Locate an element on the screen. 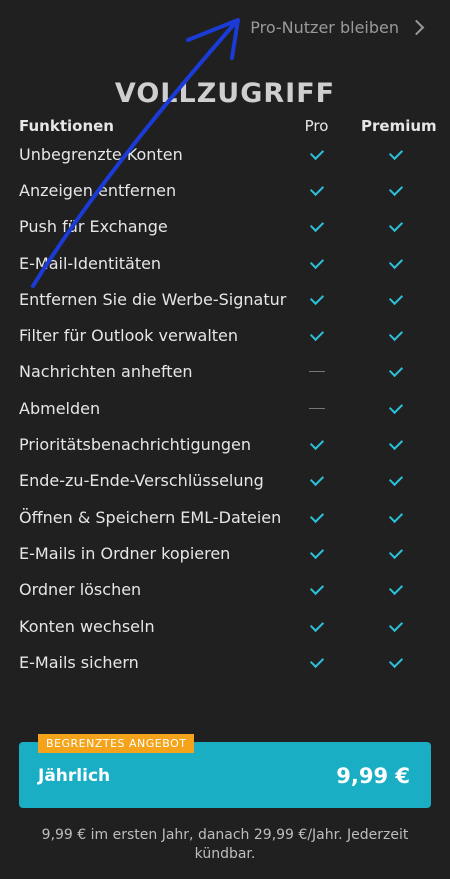 The width and height of the screenshot is (450, 879). feature-label: E-Mail-Identitäten is located at coordinates (90, 263).